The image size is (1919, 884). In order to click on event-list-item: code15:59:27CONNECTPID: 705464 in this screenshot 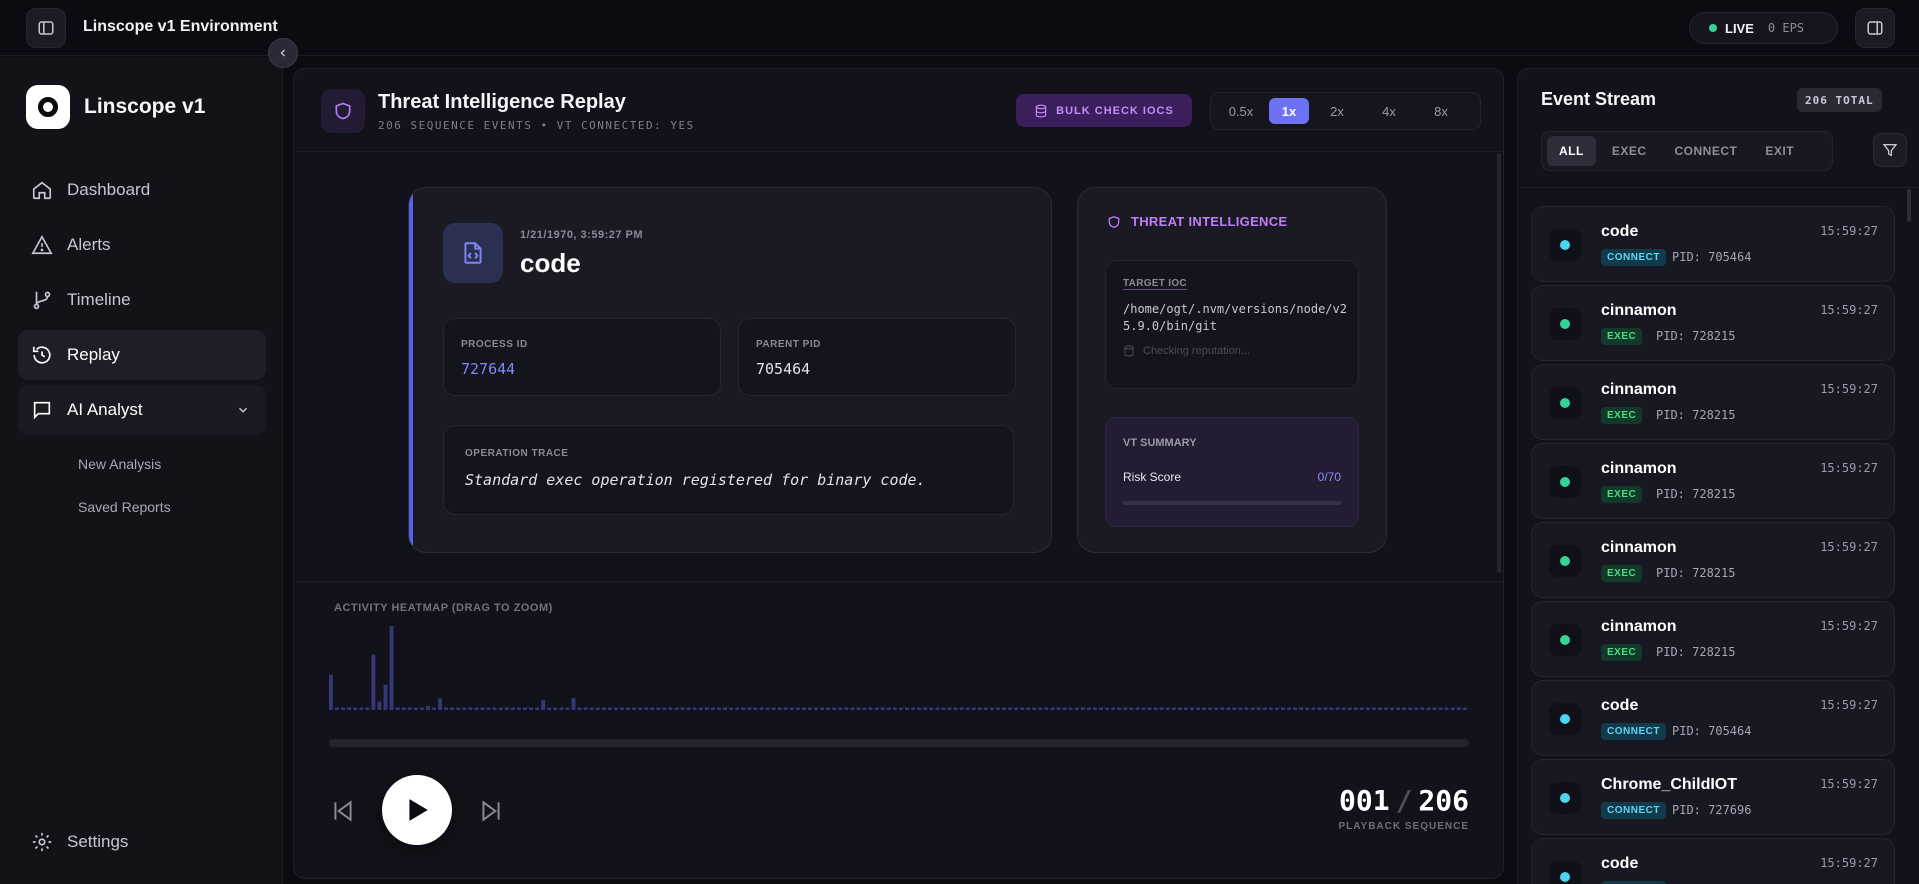, I will do `click(1713, 861)`.